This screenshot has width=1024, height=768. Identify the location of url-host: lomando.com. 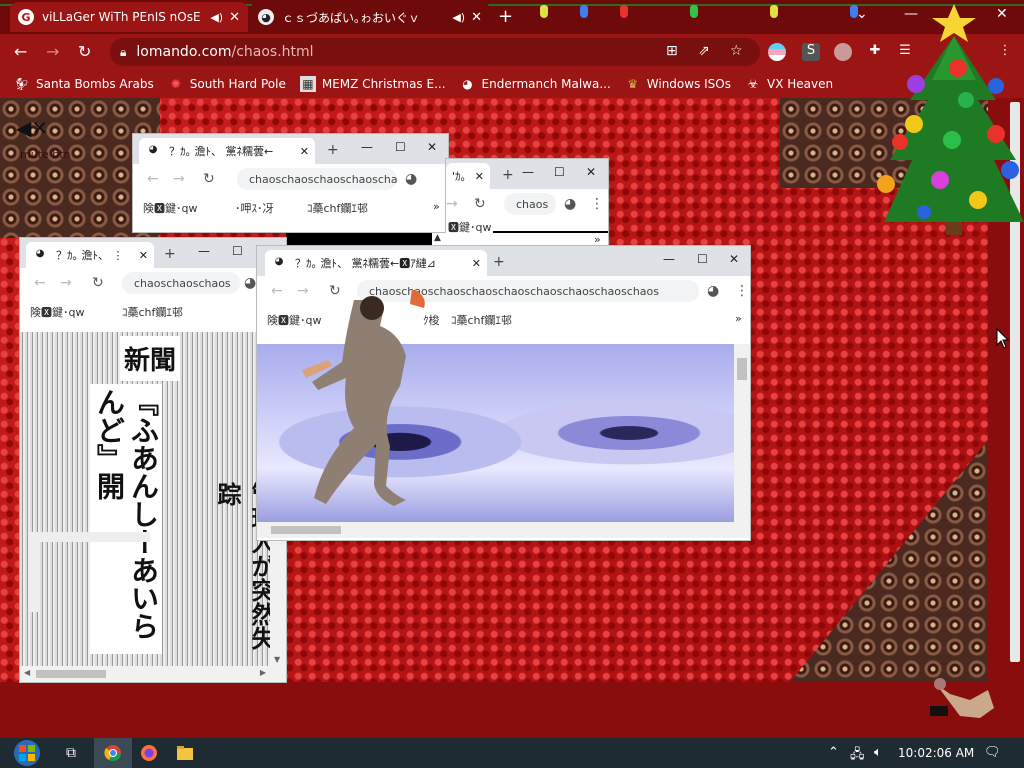
(184, 52).